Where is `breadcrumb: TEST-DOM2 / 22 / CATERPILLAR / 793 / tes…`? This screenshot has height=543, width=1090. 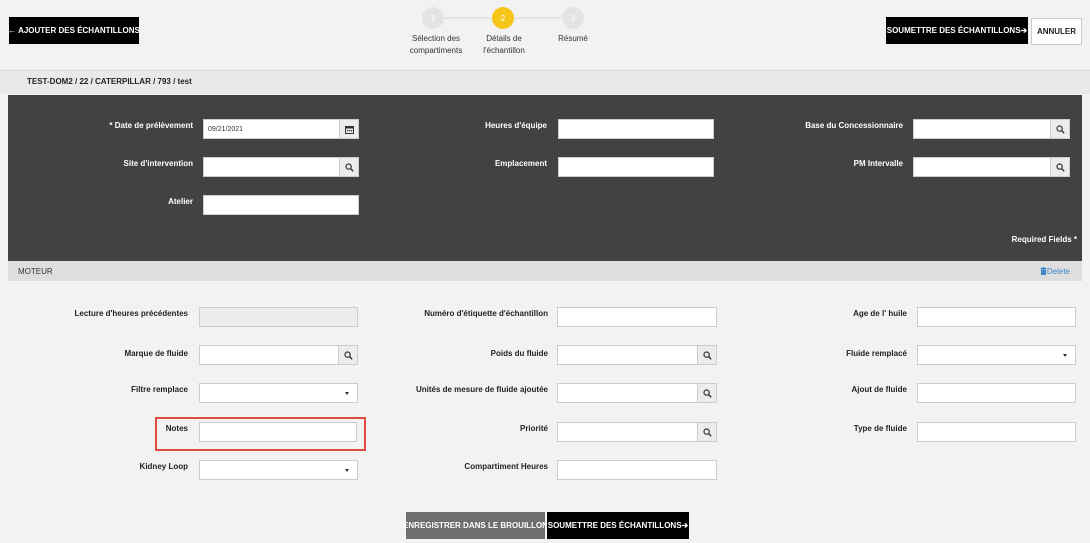
breadcrumb: TEST-DOM2 / 22 / CATERPILLAR / 793 / tes… is located at coordinates (545, 82).